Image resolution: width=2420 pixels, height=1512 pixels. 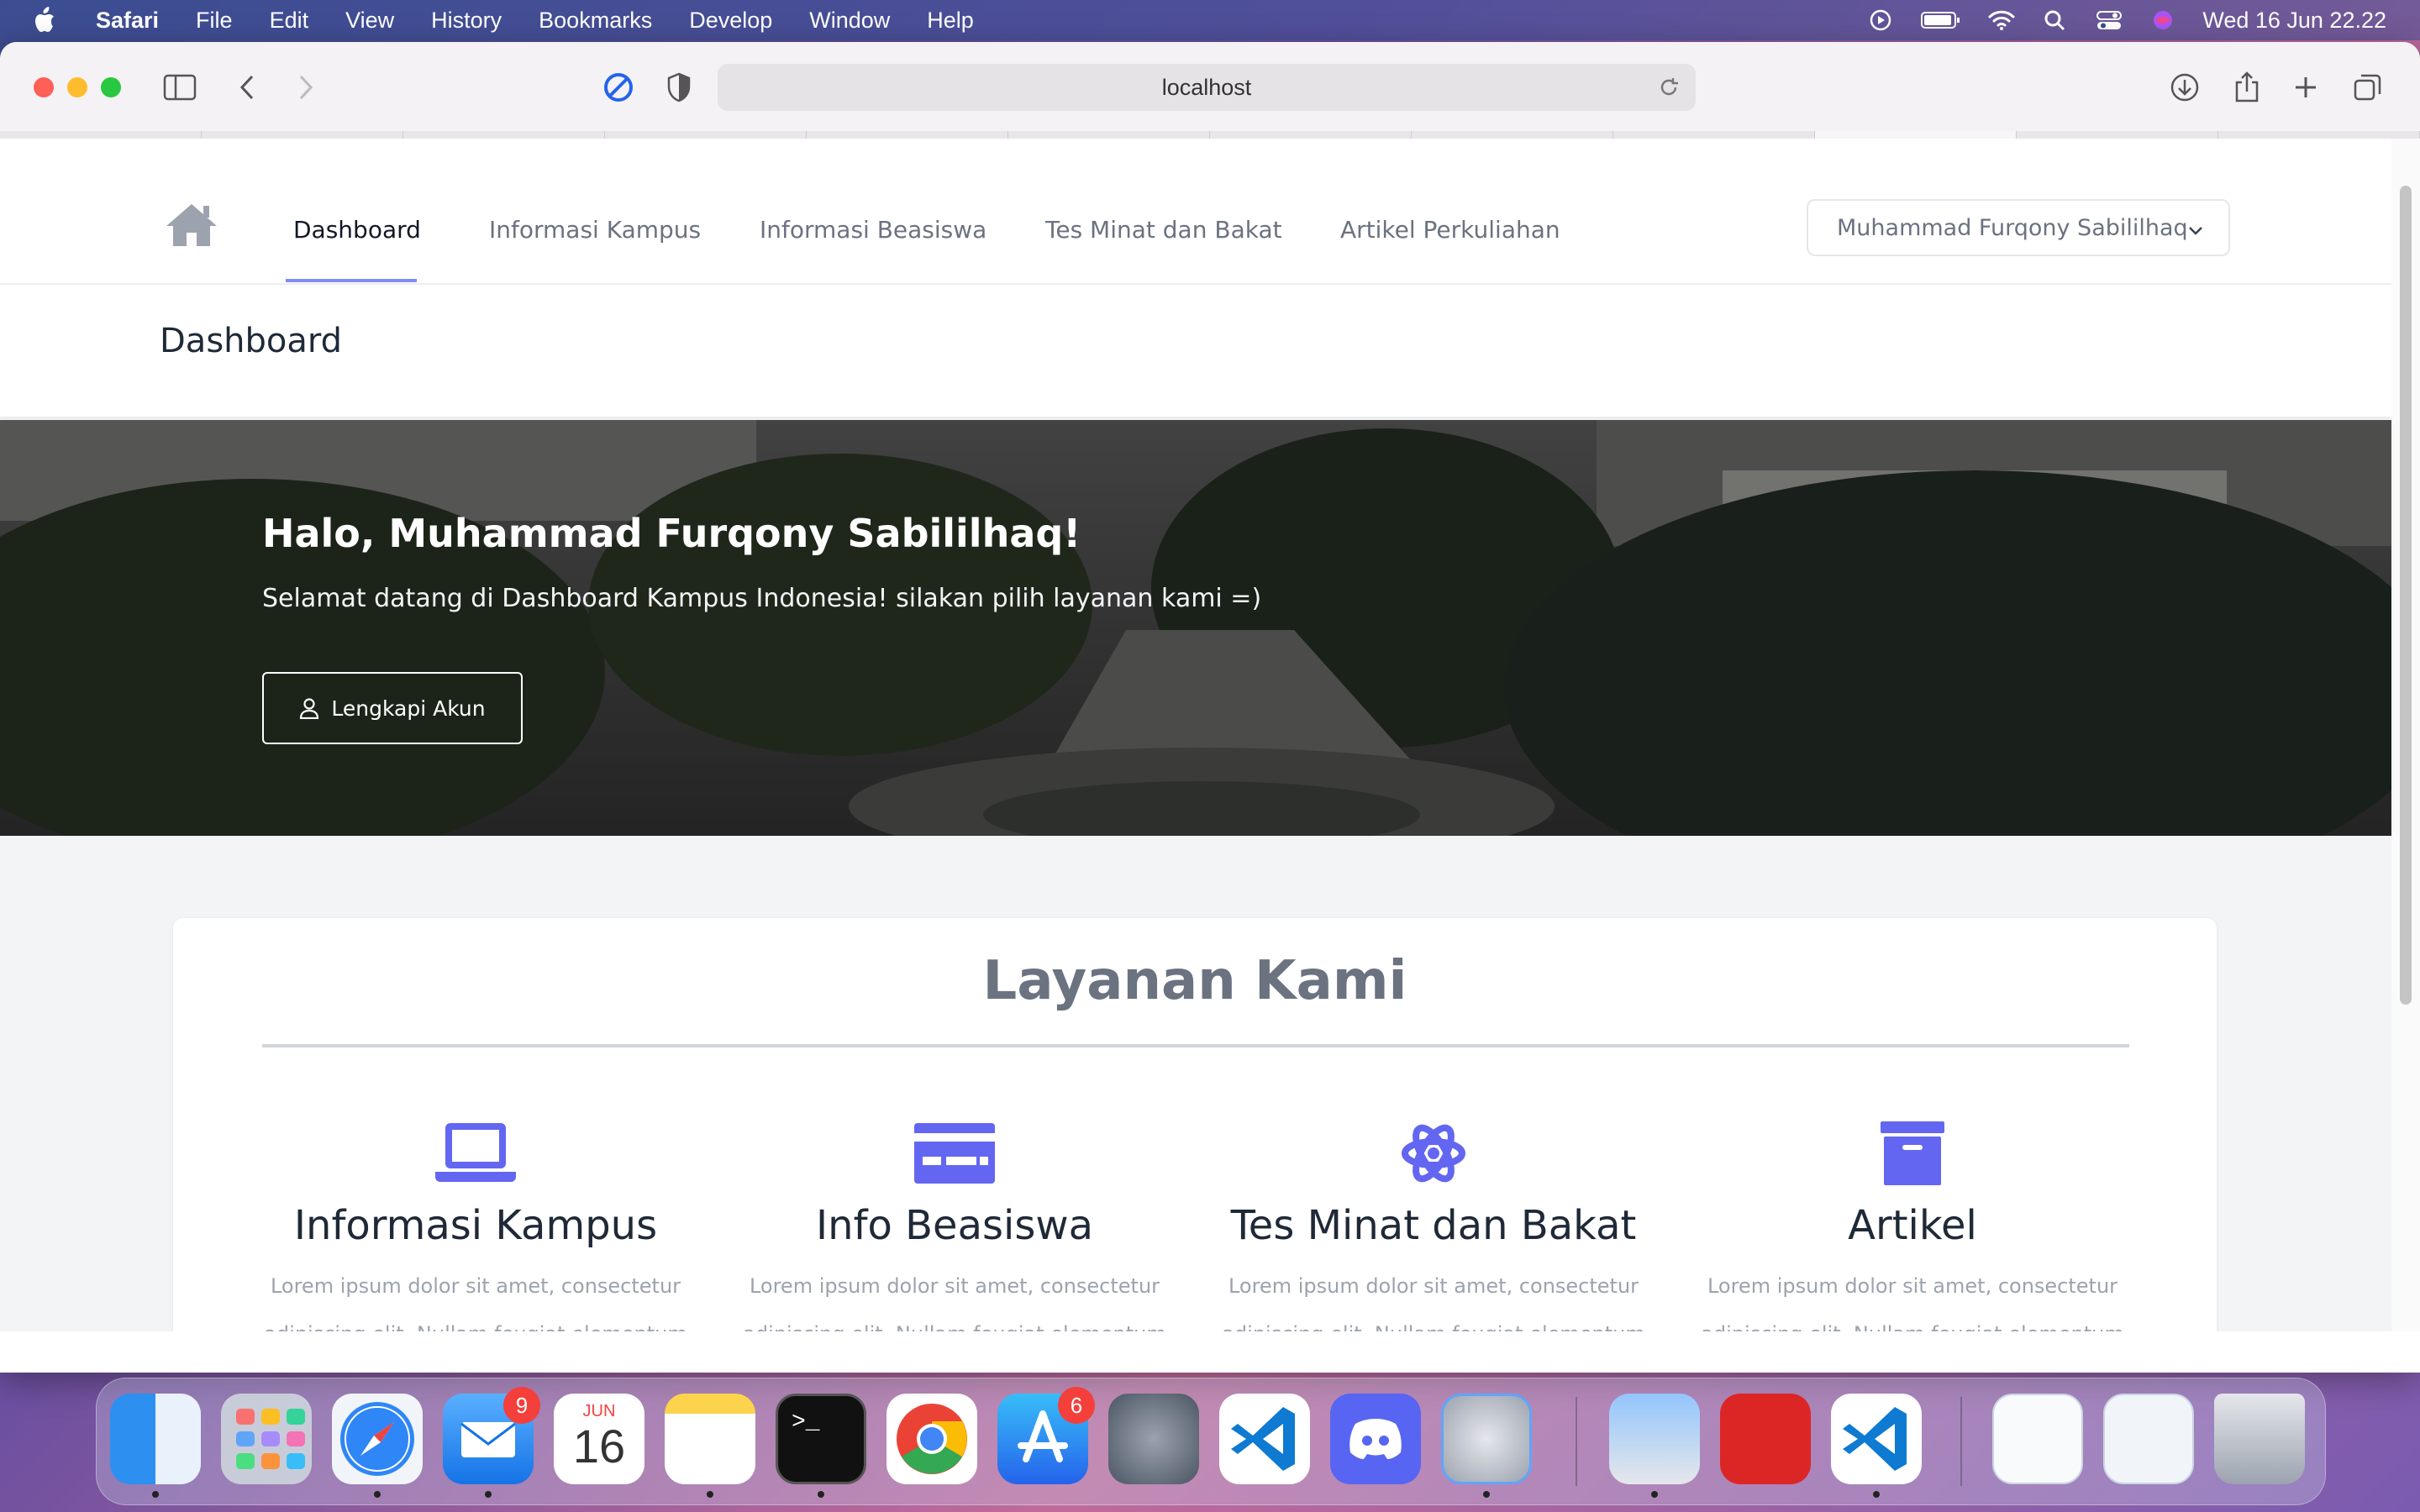 What do you see at coordinates (492, 1435) in the screenshot?
I see `mail-icon: 9` at bounding box center [492, 1435].